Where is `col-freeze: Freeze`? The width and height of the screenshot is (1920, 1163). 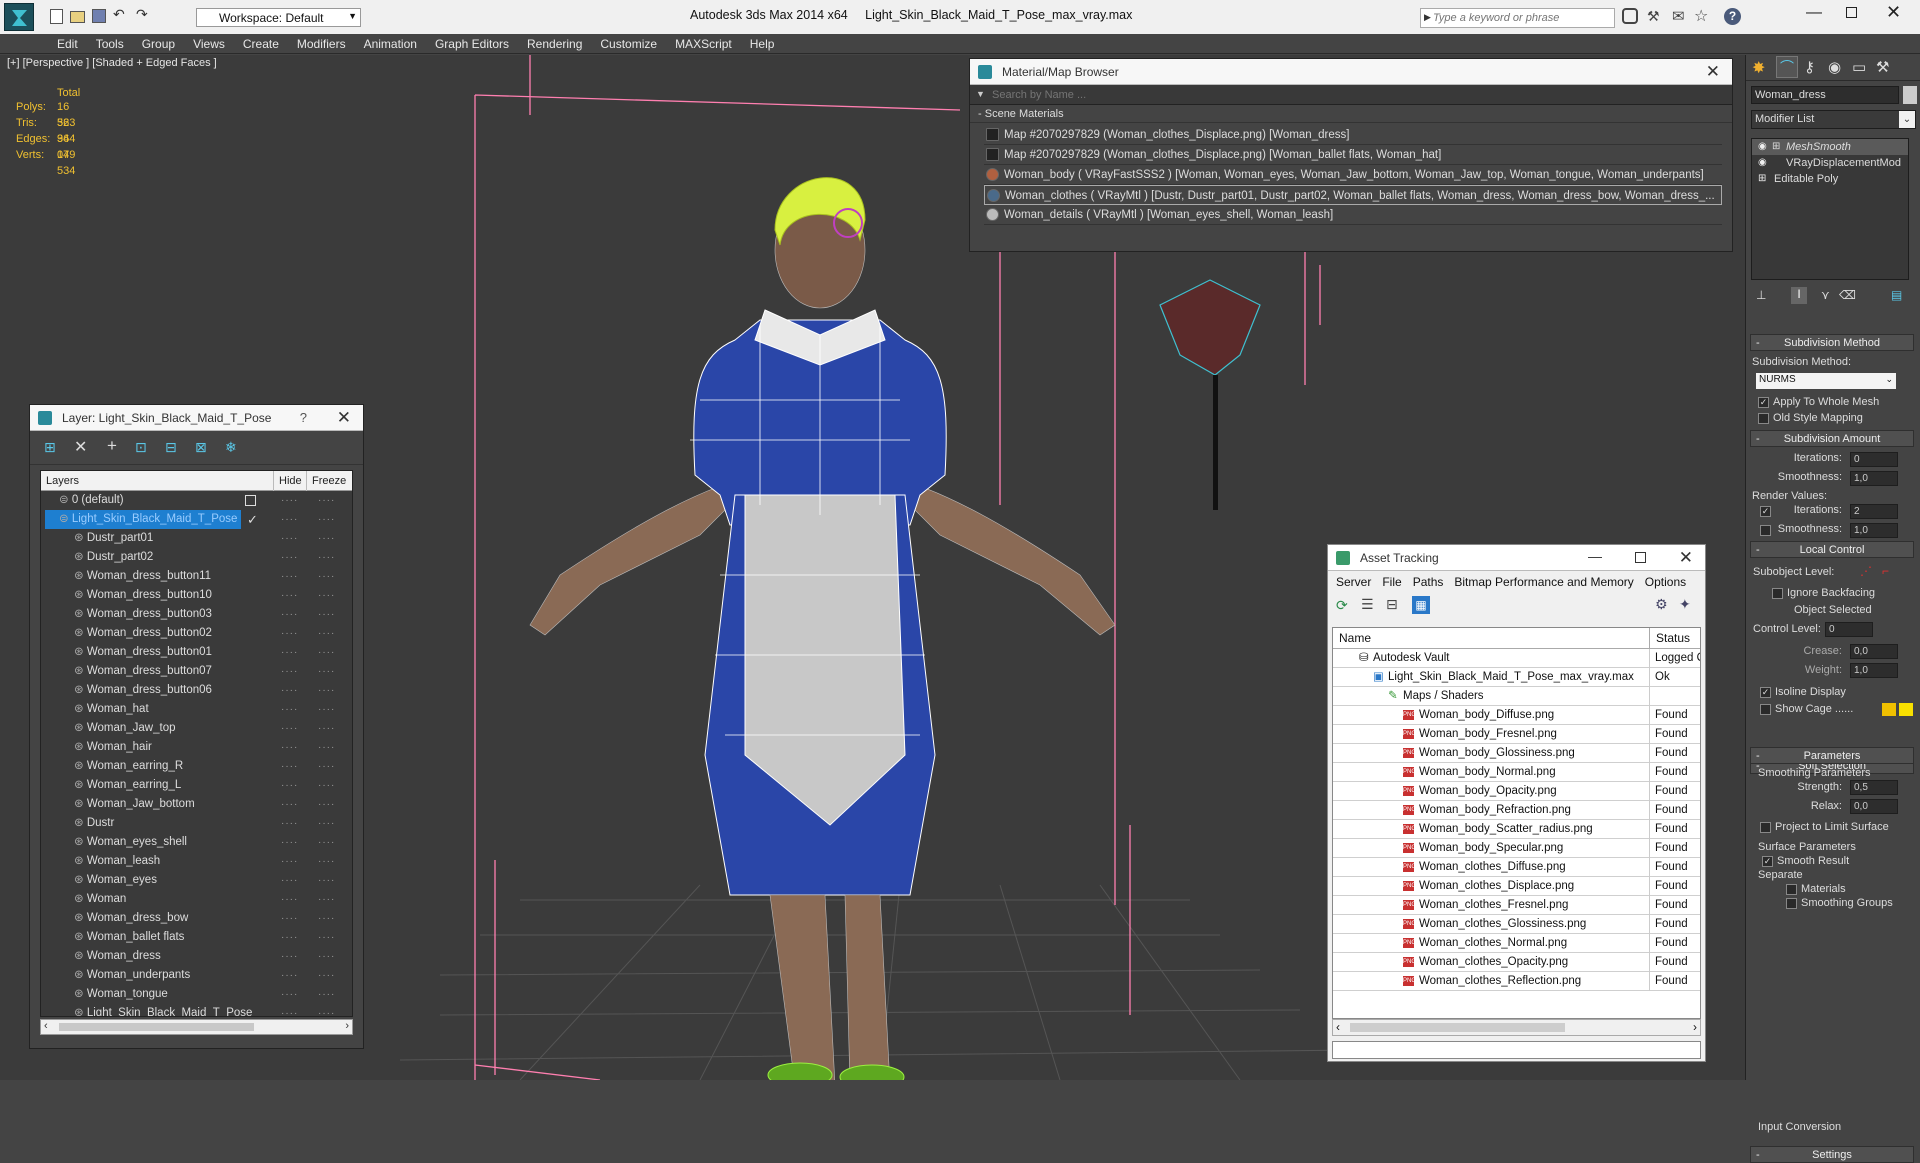
col-freeze: Freeze is located at coordinates (326, 481).